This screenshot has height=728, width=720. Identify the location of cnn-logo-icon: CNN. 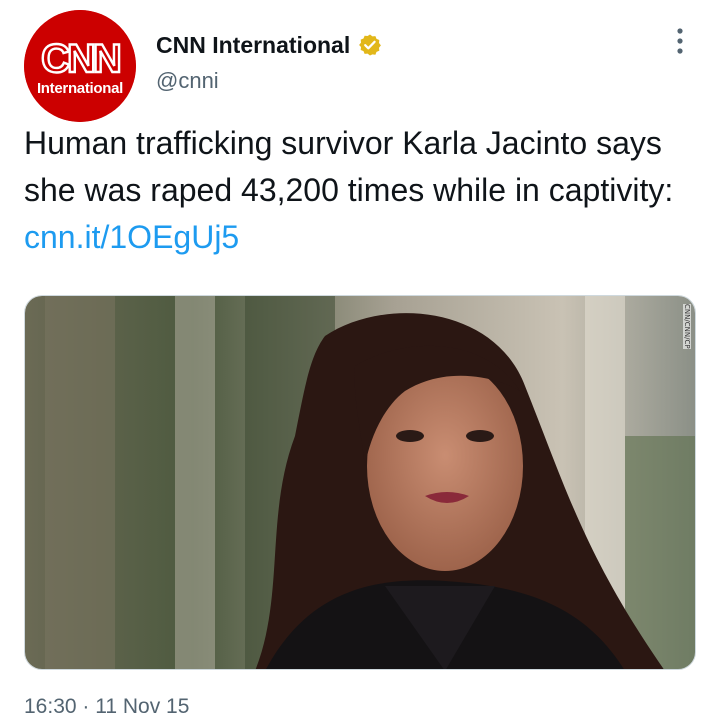
(80, 66).